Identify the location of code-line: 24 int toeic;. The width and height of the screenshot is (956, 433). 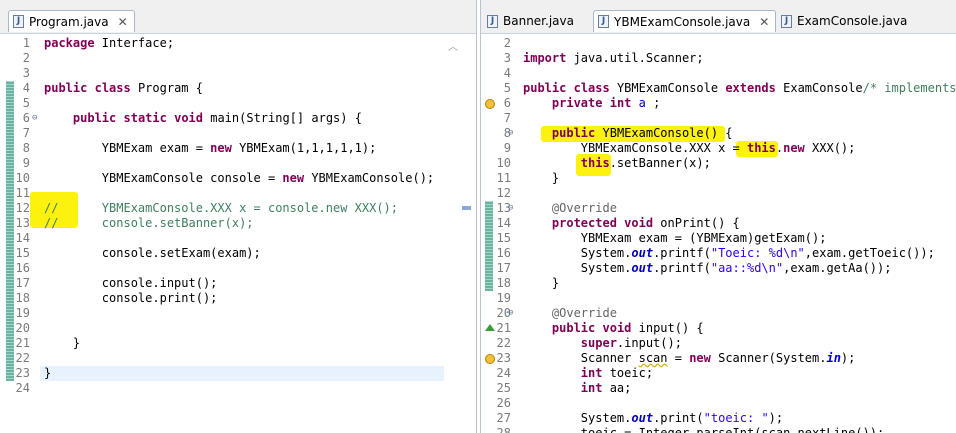
(718, 373).